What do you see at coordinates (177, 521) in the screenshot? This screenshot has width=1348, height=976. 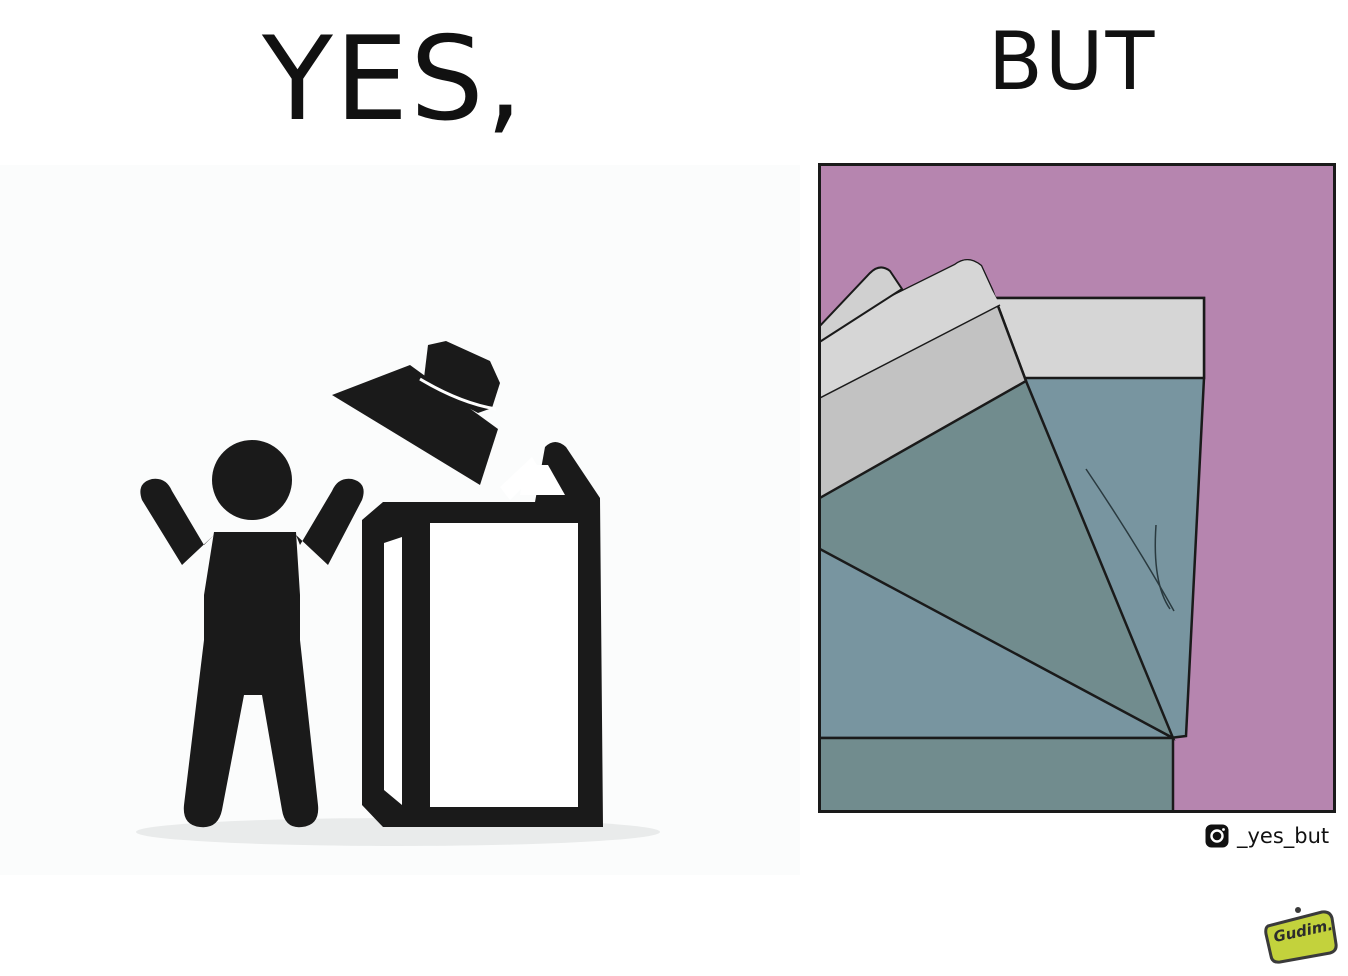 I see `person-left-arm` at bounding box center [177, 521].